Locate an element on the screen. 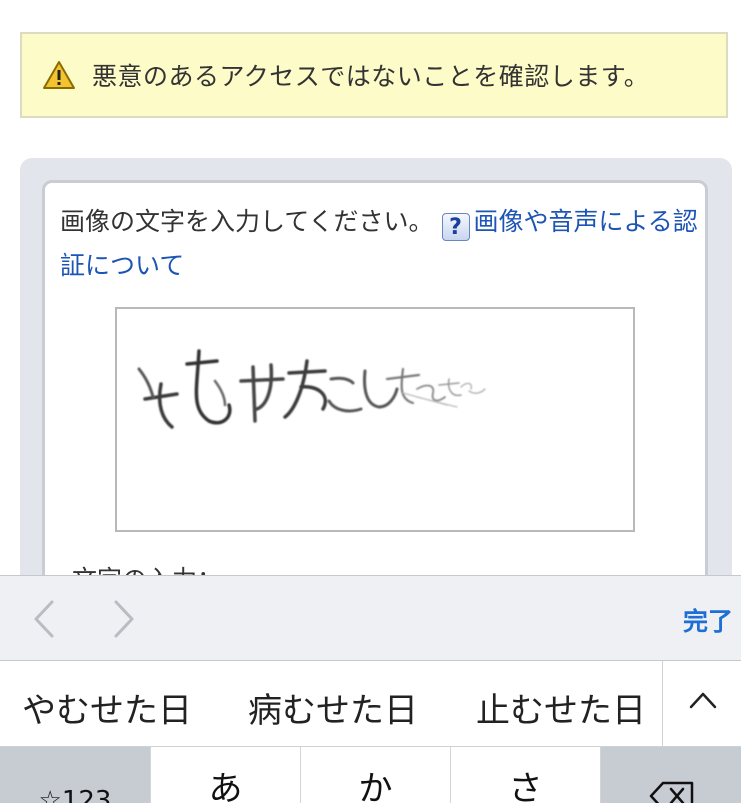 This screenshot has height=803, width=741. chevron-up-icon is located at coordinates (703, 700).